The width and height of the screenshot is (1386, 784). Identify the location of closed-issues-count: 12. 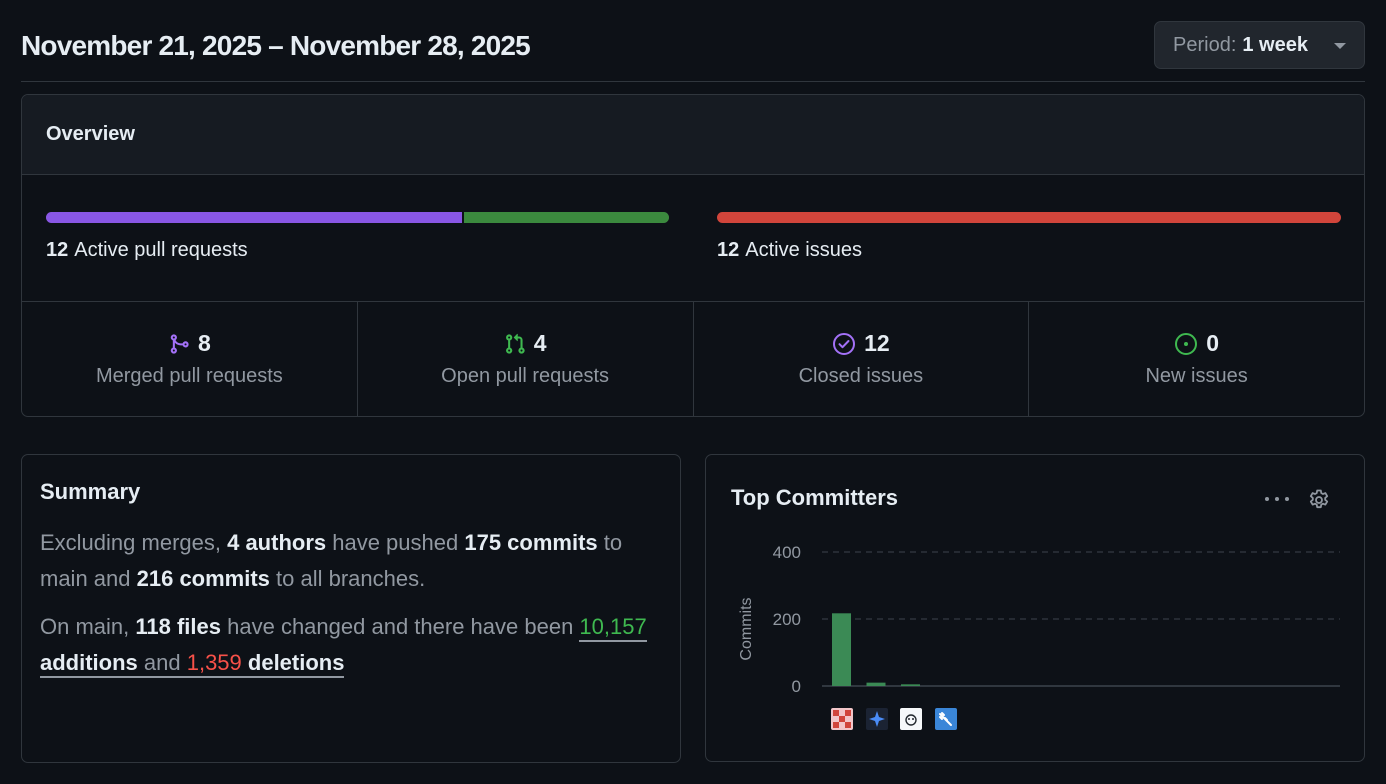
(877, 343).